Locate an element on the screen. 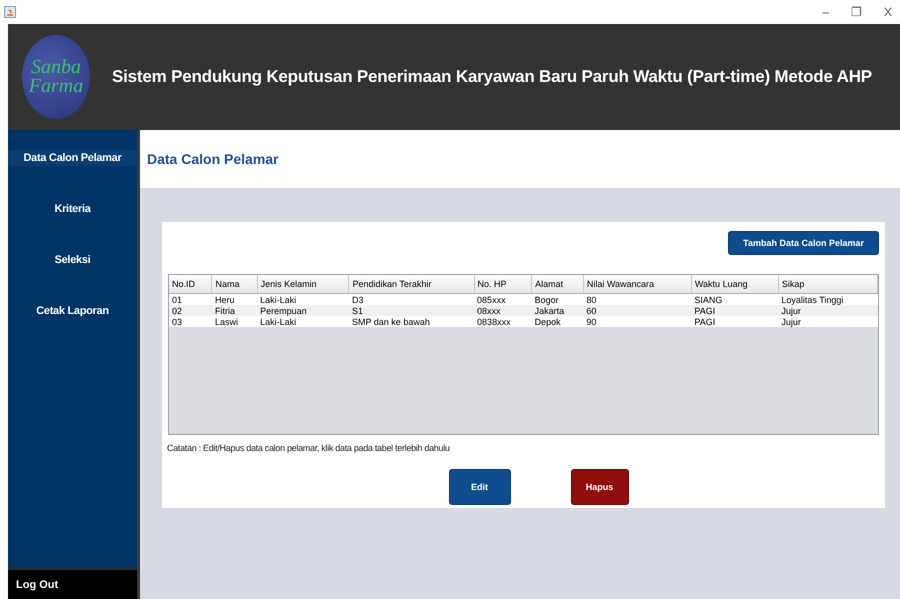  table-cell: 0838xxx is located at coordinates (503, 321).